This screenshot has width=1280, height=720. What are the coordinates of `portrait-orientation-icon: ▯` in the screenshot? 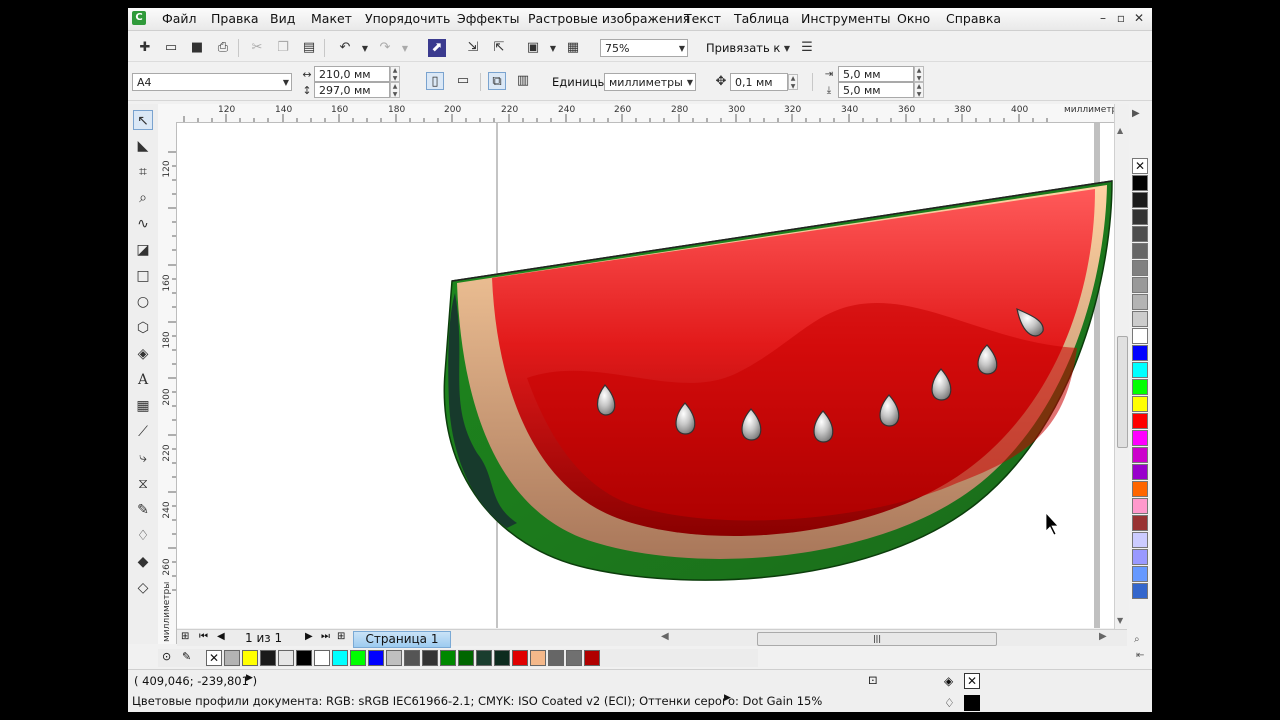 It's located at (435, 81).